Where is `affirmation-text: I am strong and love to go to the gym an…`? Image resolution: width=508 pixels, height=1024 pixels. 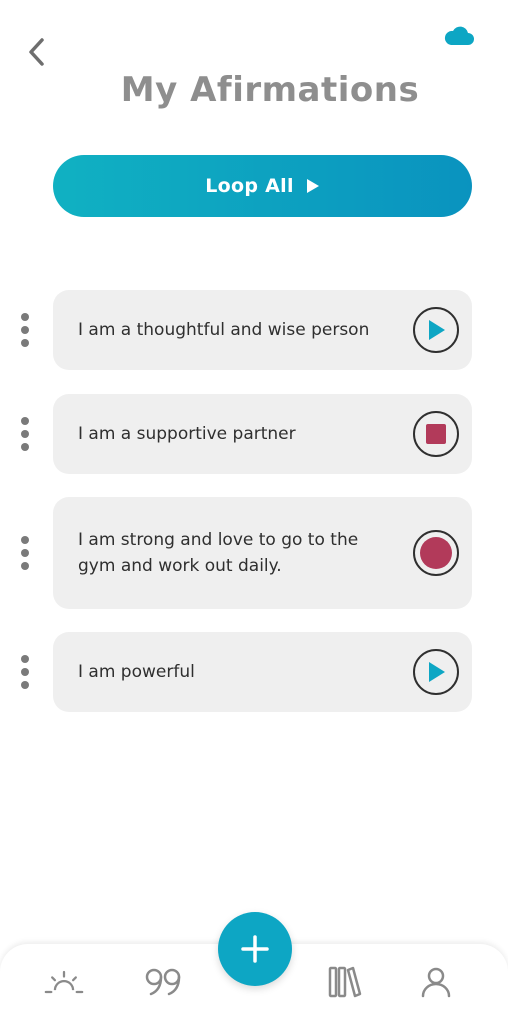 affirmation-text: I am strong and love to go to the gym an… is located at coordinates (218, 553).